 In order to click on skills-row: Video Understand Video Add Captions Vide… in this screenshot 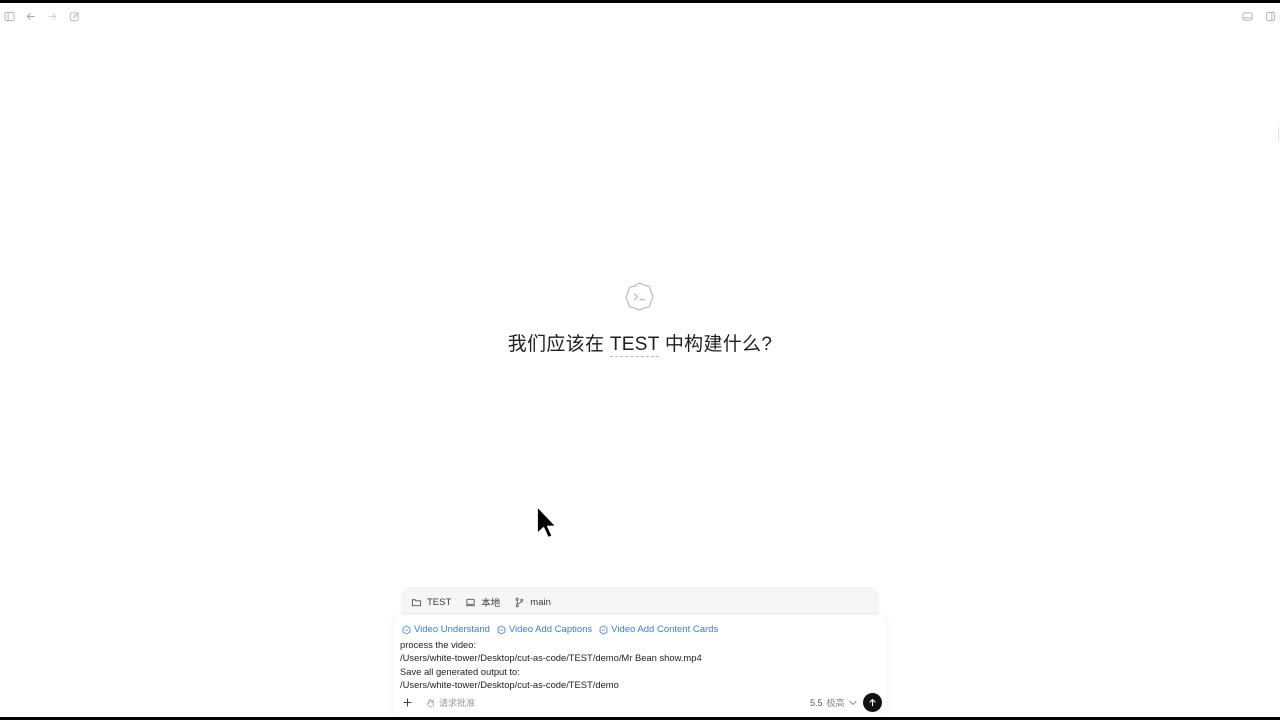, I will do `click(560, 629)`.